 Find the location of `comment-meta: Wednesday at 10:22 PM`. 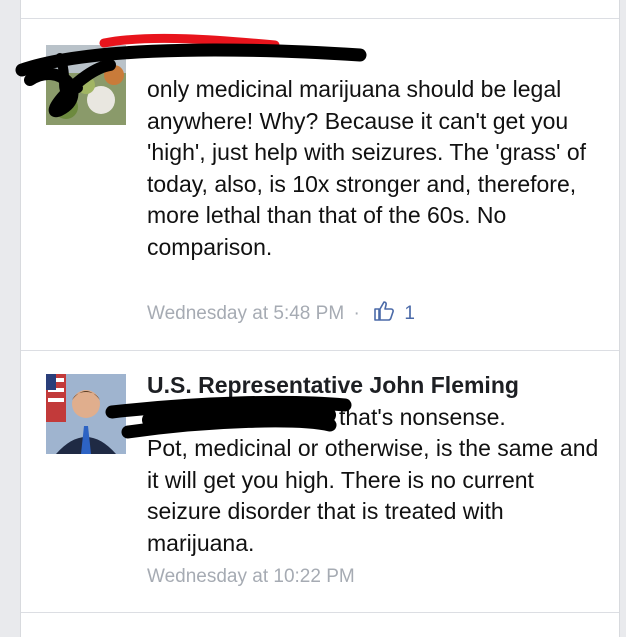

comment-meta: Wednesday at 10:22 PM is located at coordinates (251, 577).